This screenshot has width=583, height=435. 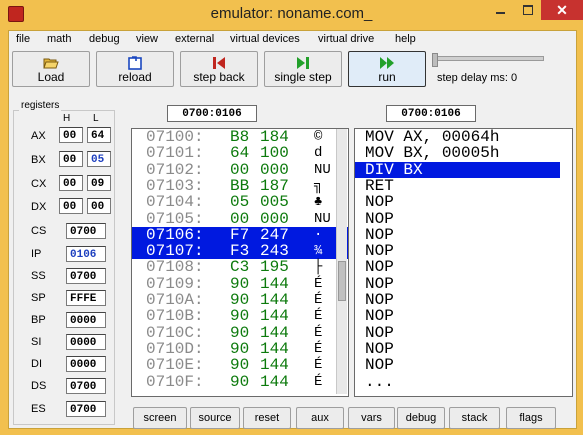 I want to click on memory-row: 0710F: 90 144 É, so click(x=240, y=382).